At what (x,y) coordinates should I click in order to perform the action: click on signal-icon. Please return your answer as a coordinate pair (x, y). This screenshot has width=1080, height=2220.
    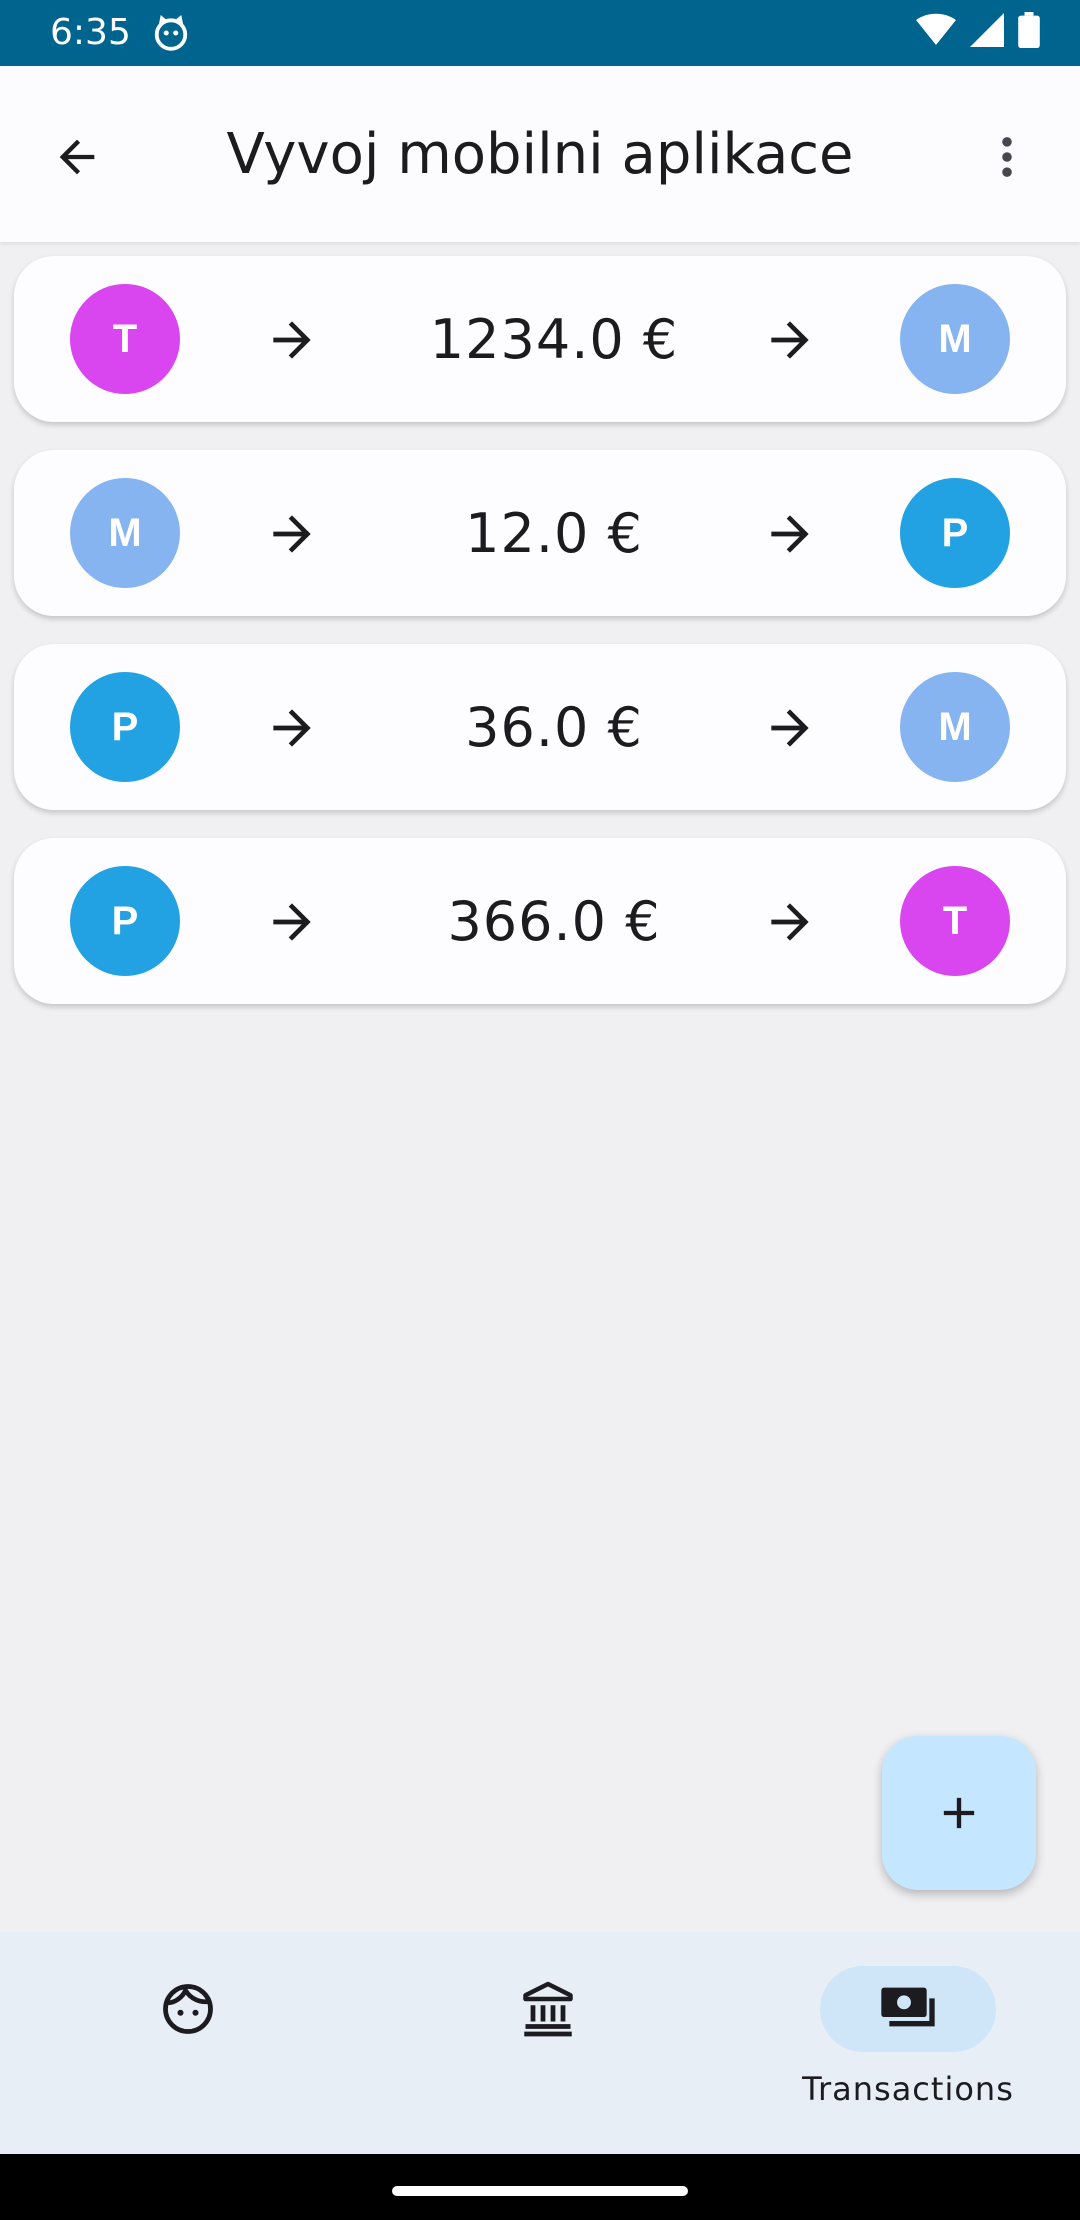
    Looking at the image, I should click on (987, 30).